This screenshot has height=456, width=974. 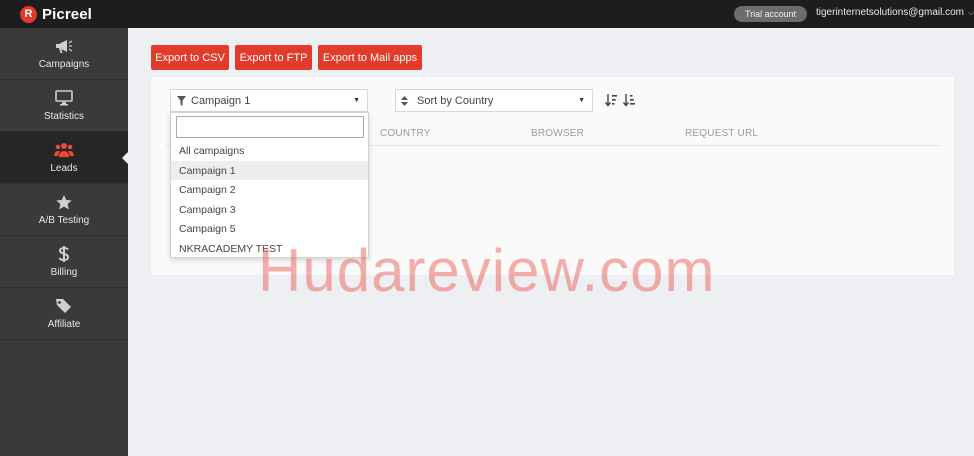 What do you see at coordinates (269, 189) in the screenshot?
I see `dropdown-option-campaign-2: Campaign 2` at bounding box center [269, 189].